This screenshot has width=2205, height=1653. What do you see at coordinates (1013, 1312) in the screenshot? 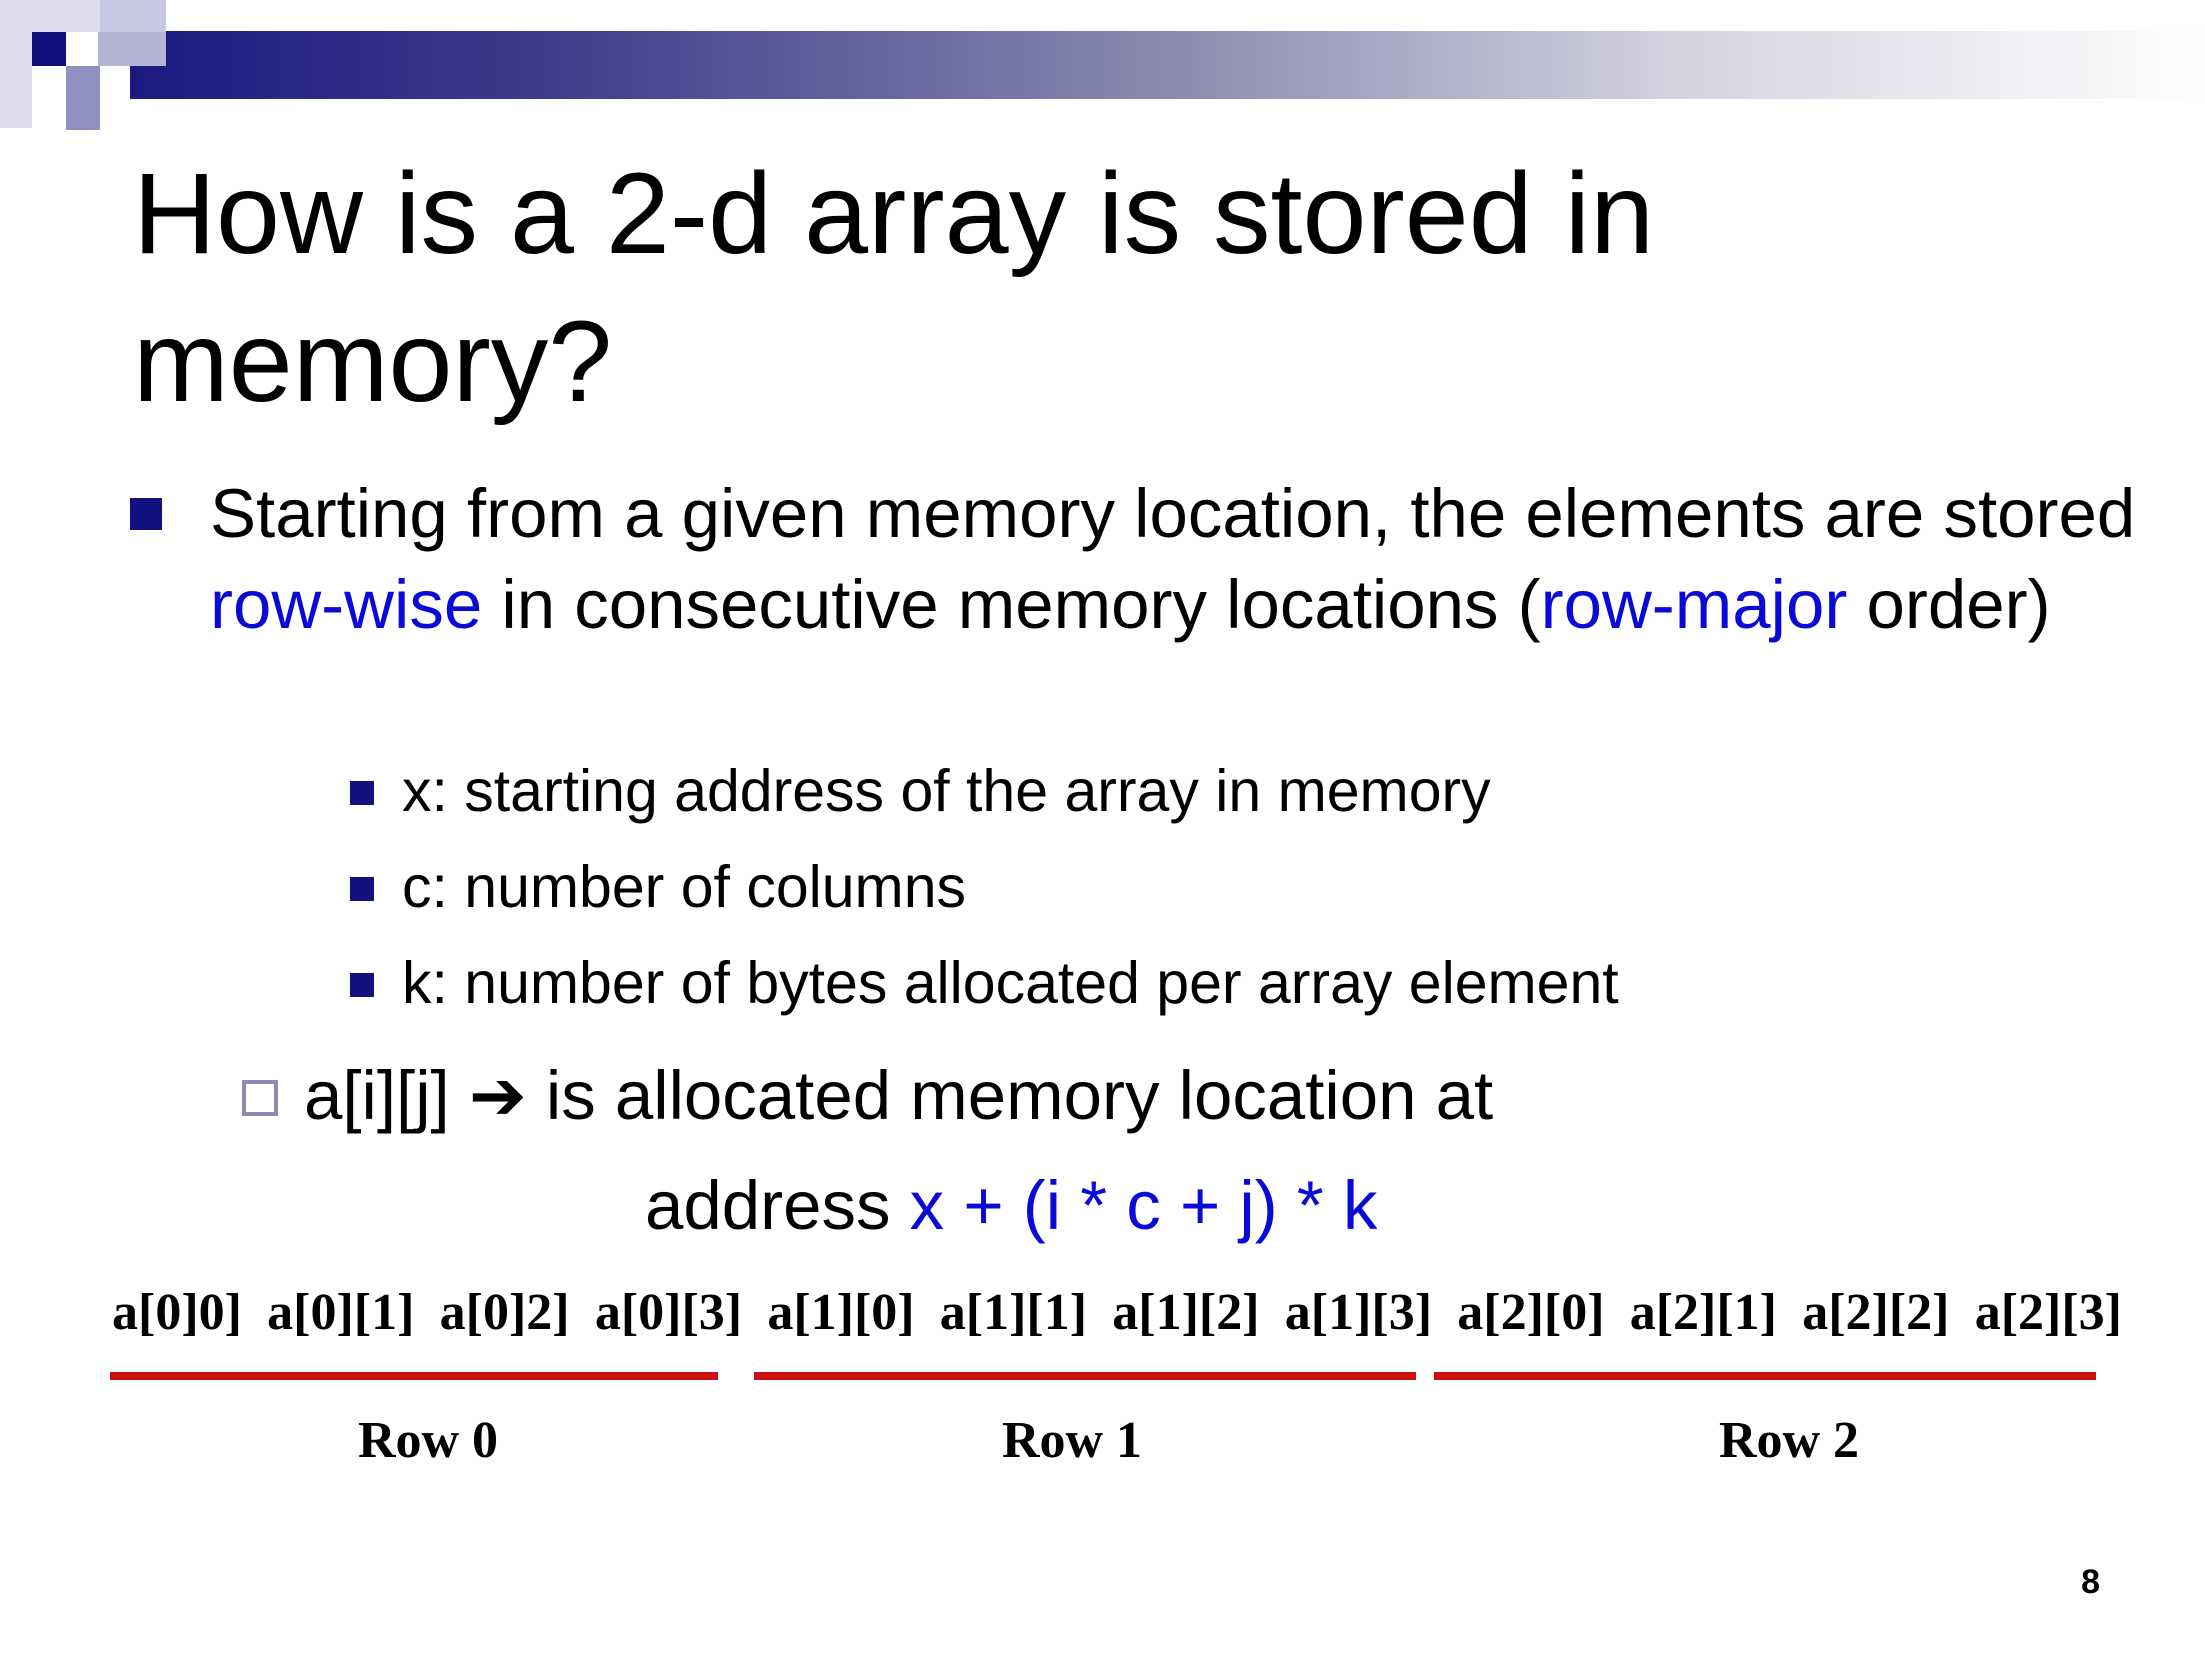
I see `memory-cell: a[1][1]` at bounding box center [1013, 1312].